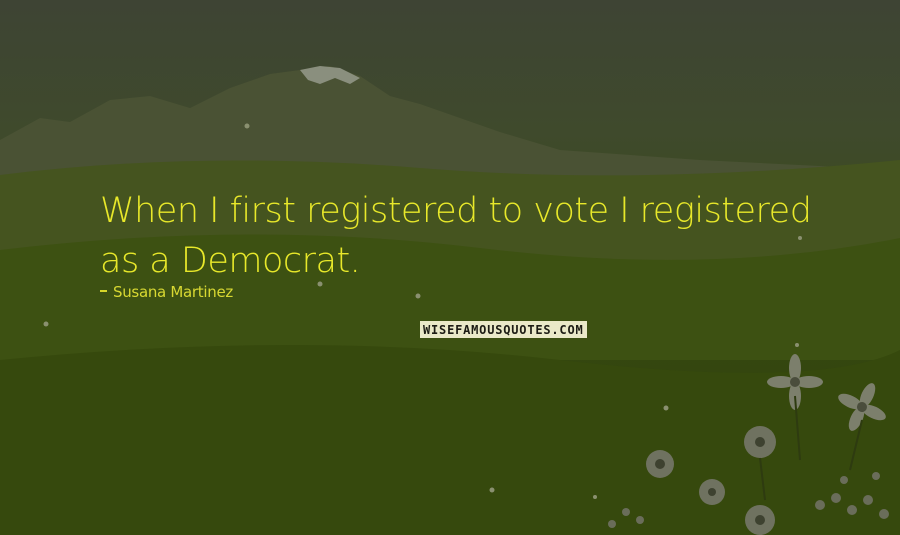  Describe the element at coordinates (103, 291) in the screenshot. I see `author-dash` at that location.